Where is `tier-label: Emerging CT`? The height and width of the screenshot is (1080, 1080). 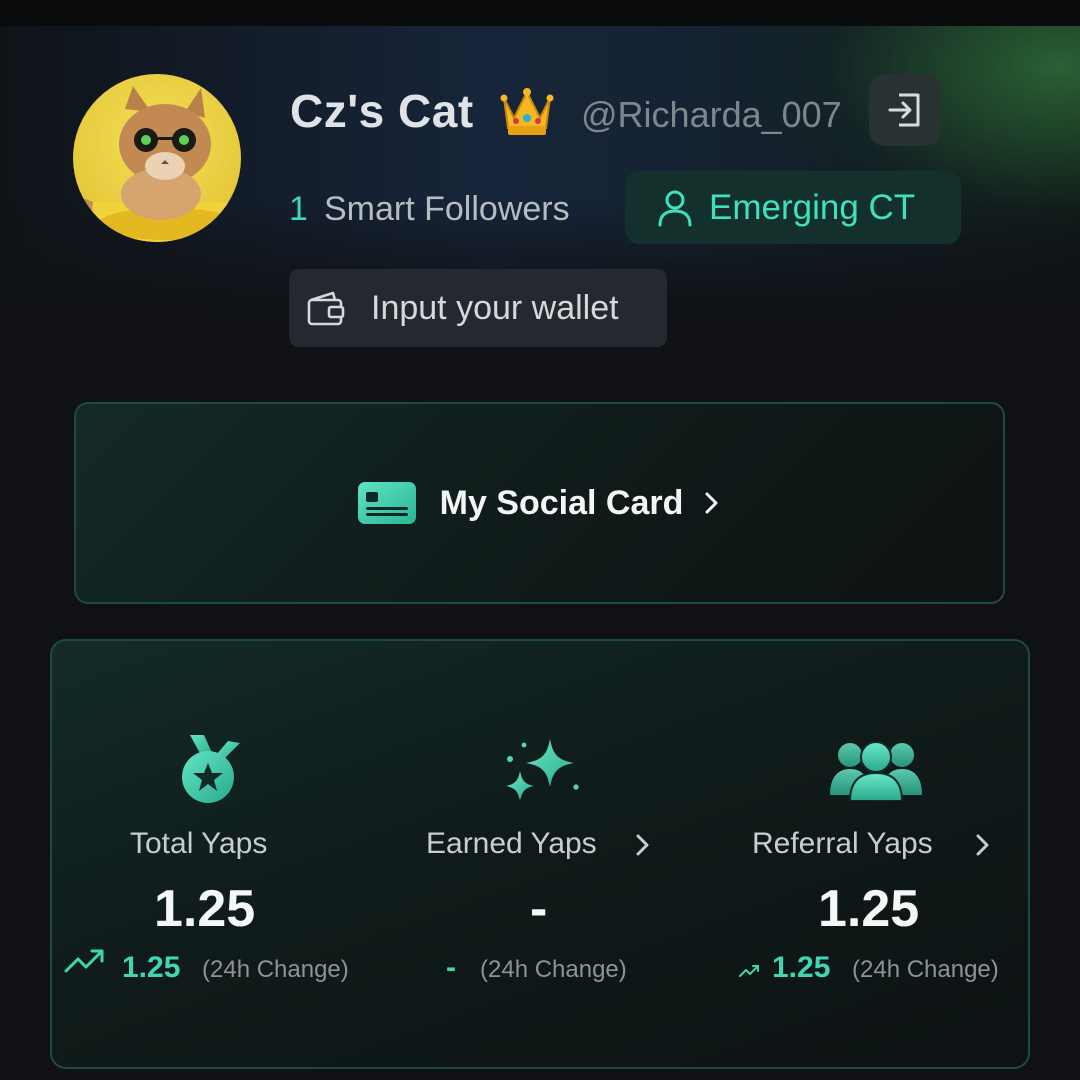
tier-label: Emerging CT is located at coordinates (812, 207).